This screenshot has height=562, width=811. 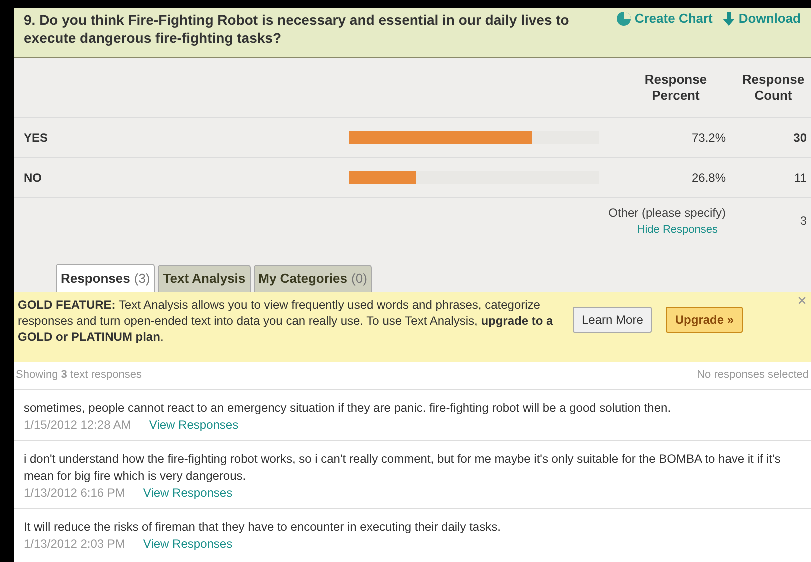 What do you see at coordinates (801, 178) in the screenshot?
I see `response-count: 11` at bounding box center [801, 178].